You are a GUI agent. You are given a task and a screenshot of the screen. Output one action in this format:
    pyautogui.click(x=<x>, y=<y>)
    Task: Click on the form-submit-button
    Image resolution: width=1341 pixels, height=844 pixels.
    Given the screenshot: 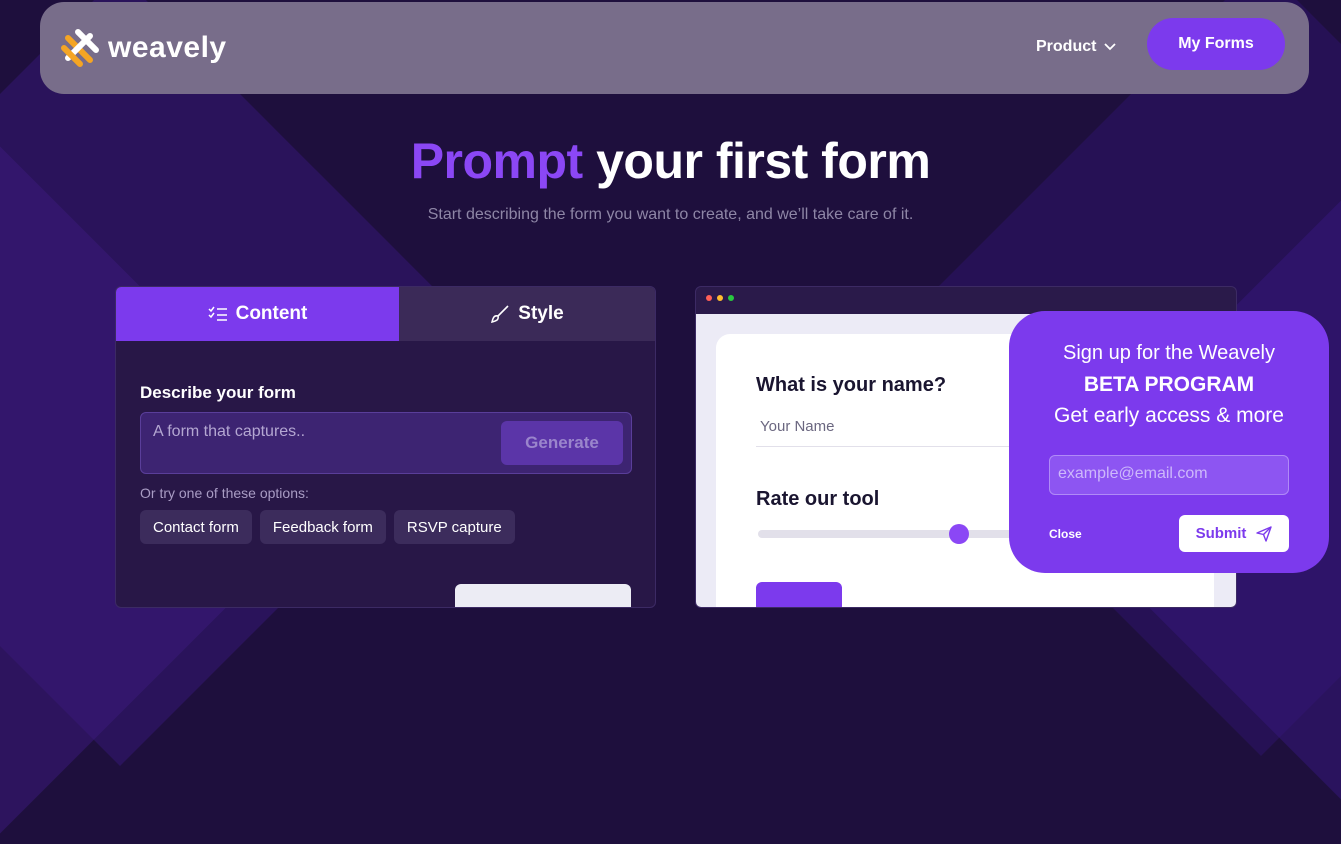 What is the action you would take?
    pyautogui.click(x=799, y=594)
    